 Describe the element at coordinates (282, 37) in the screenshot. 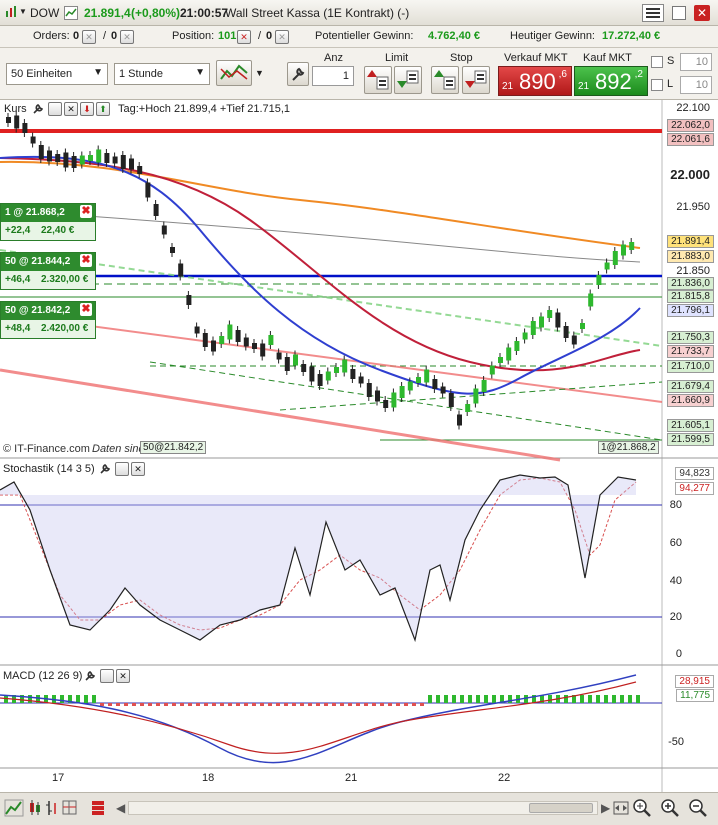

I see `position-close-icon-2: ✕` at that location.